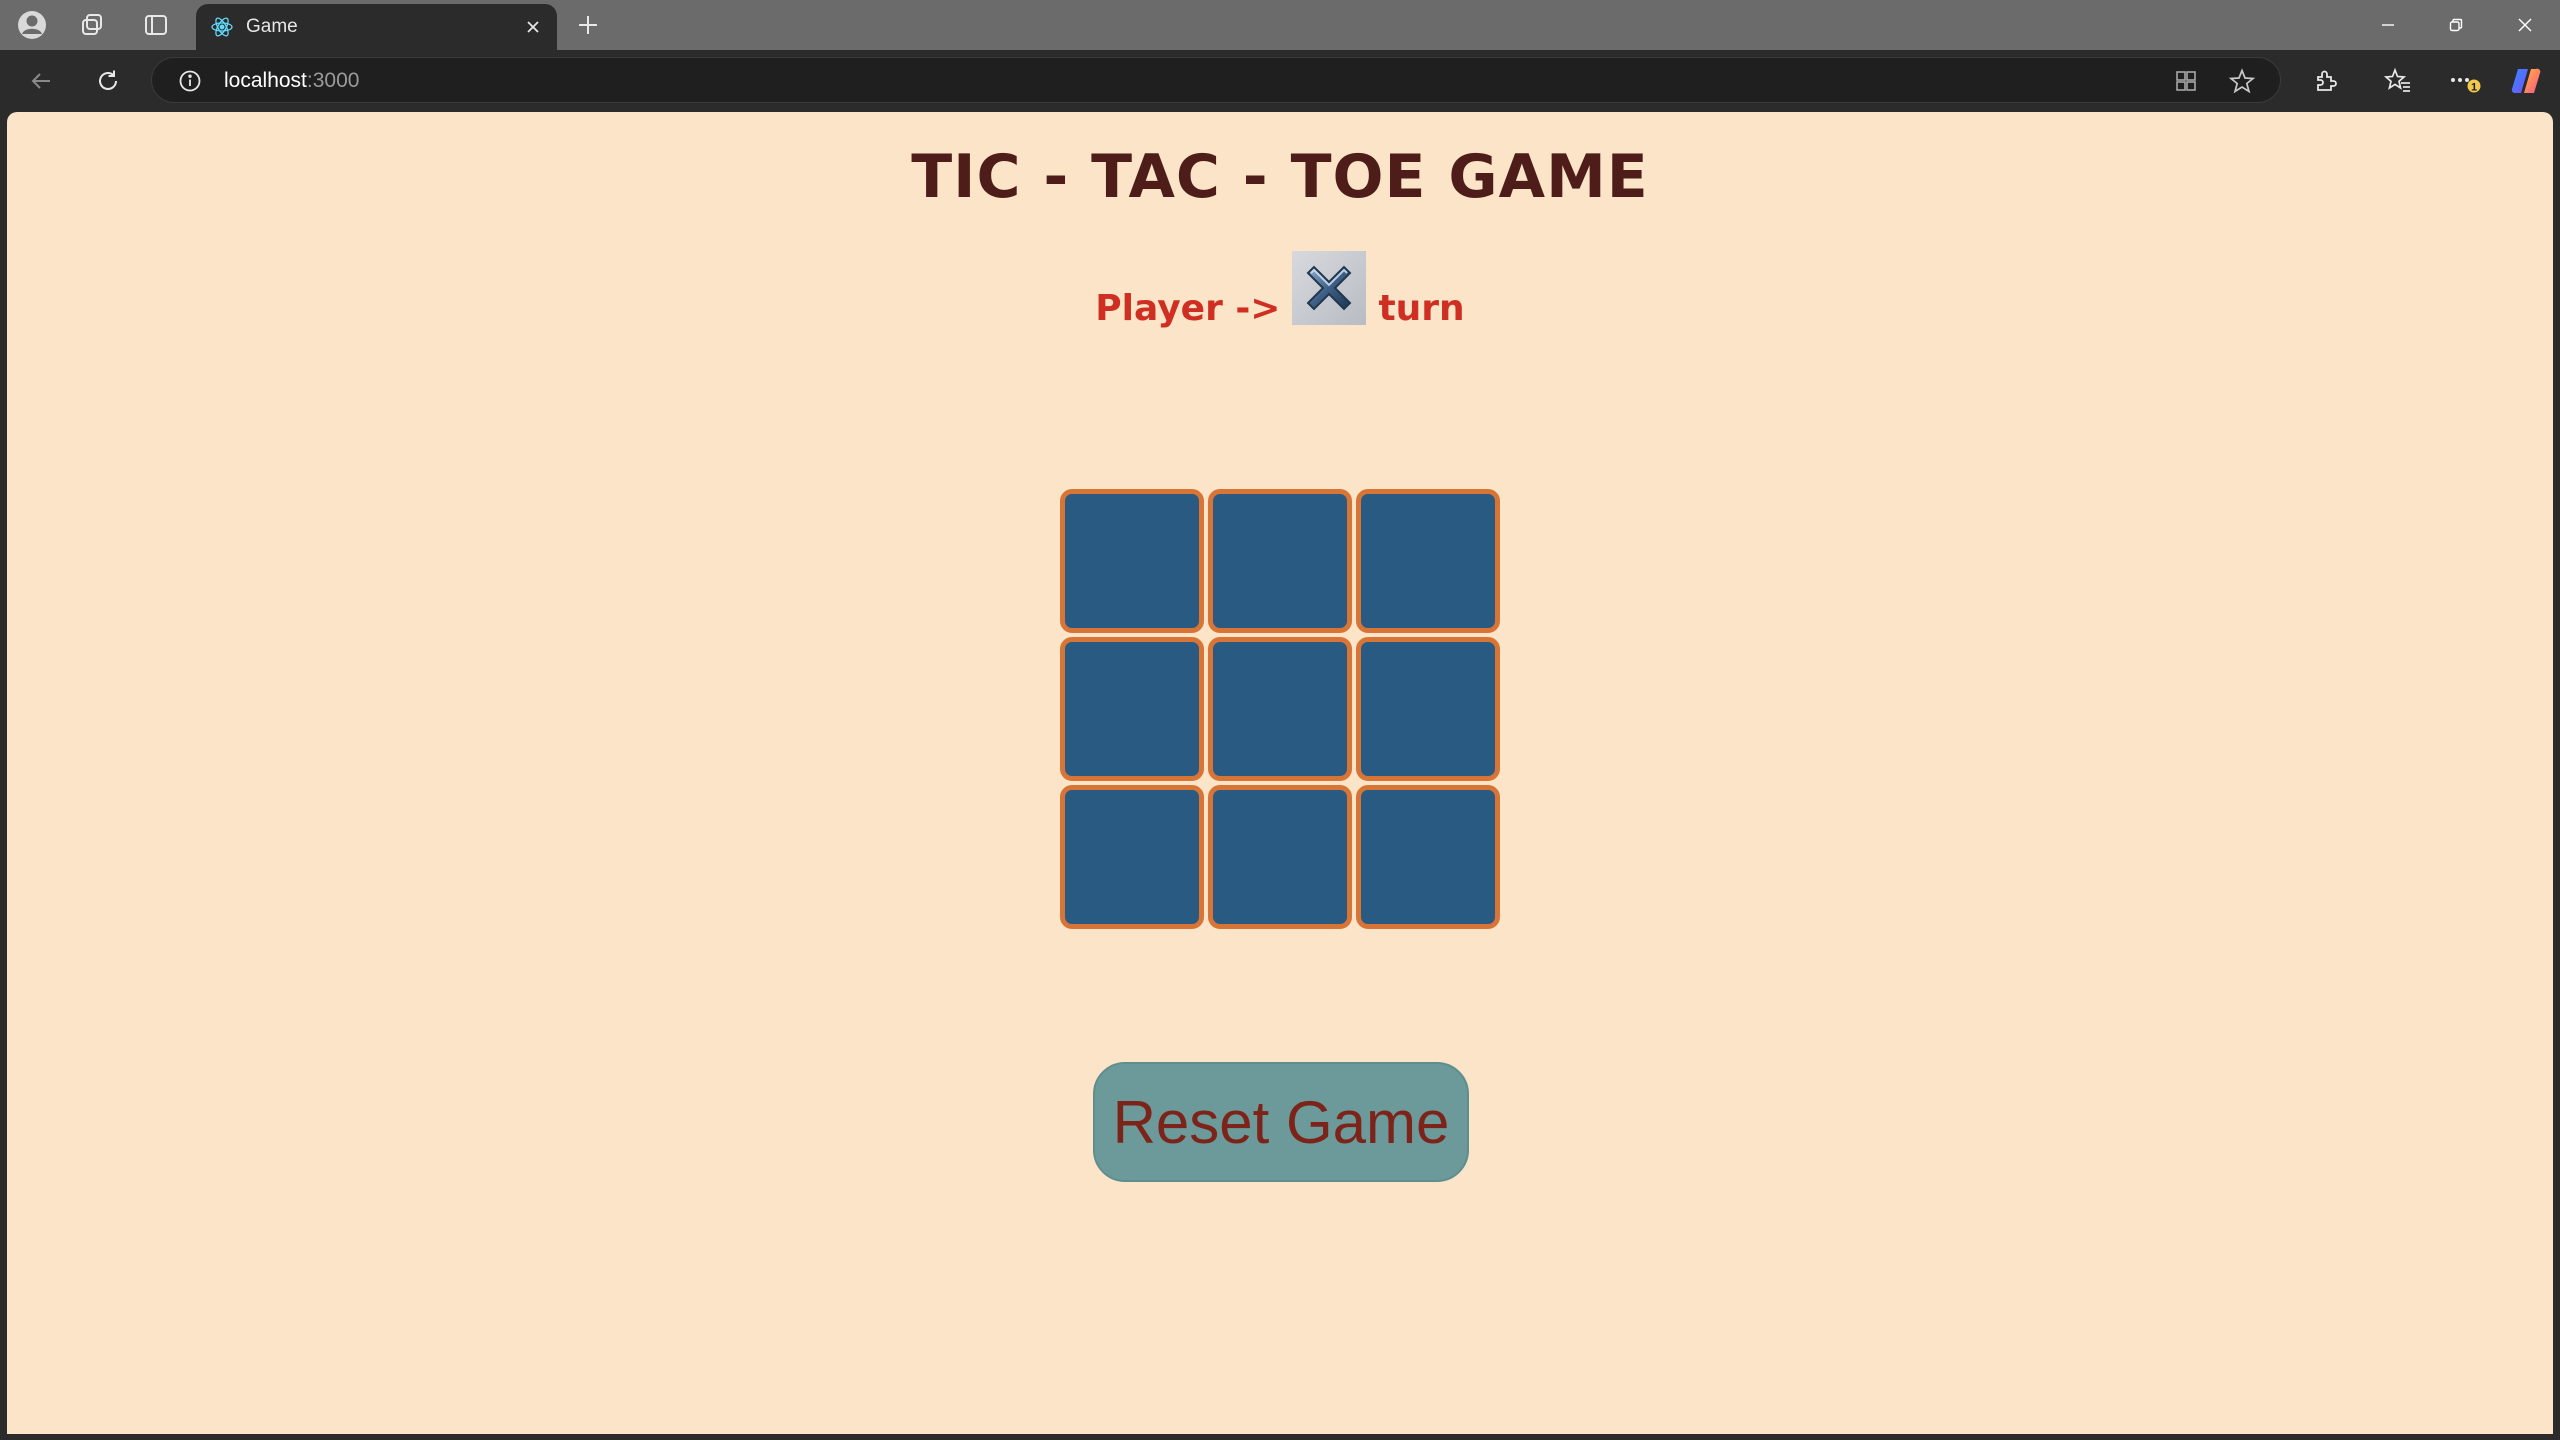 This screenshot has width=2560, height=1440. What do you see at coordinates (533, 27) in the screenshot?
I see `close-icon` at bounding box center [533, 27].